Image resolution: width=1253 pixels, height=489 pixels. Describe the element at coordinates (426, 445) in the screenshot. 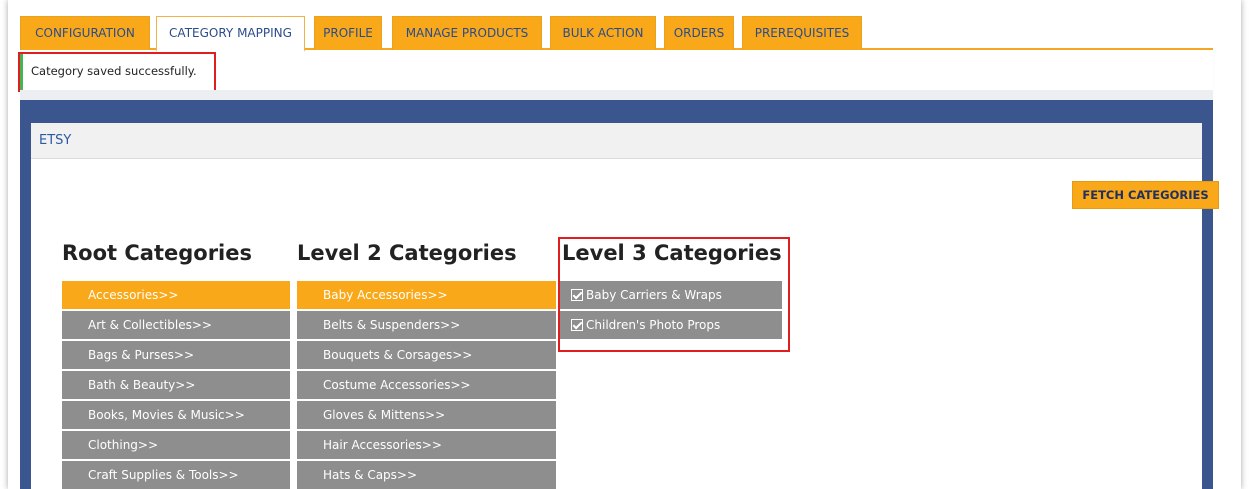

I see `level2-category-item: Hair Accessories>>` at that location.